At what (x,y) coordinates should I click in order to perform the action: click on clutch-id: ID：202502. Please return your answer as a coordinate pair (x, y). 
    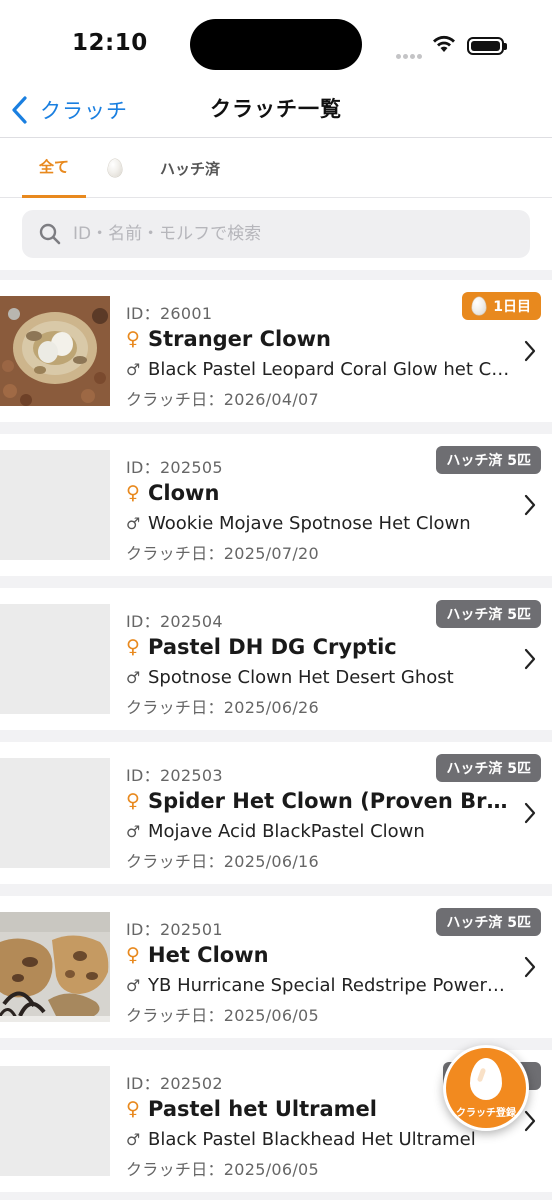
    Looking at the image, I should click on (174, 1083).